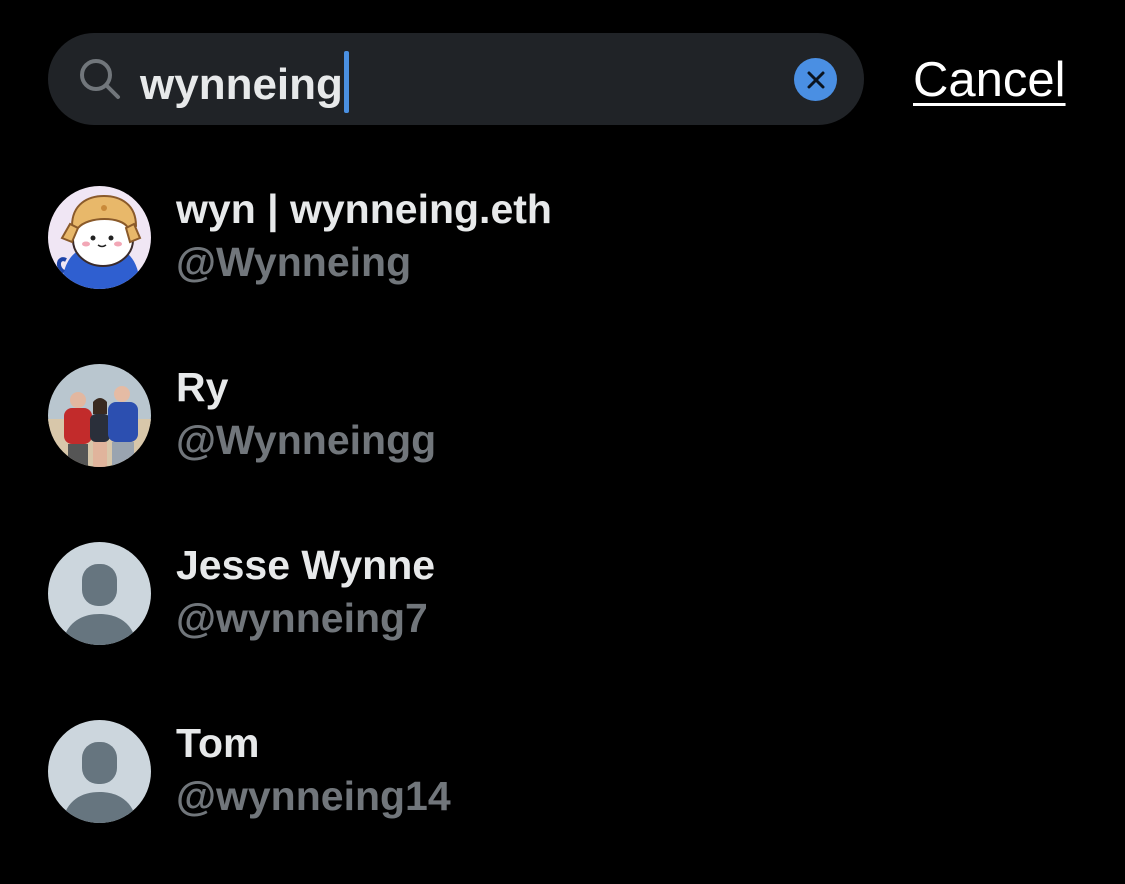 The width and height of the screenshot is (1125, 884). Describe the element at coordinates (218, 743) in the screenshot. I see `result-name: Tom` at that location.